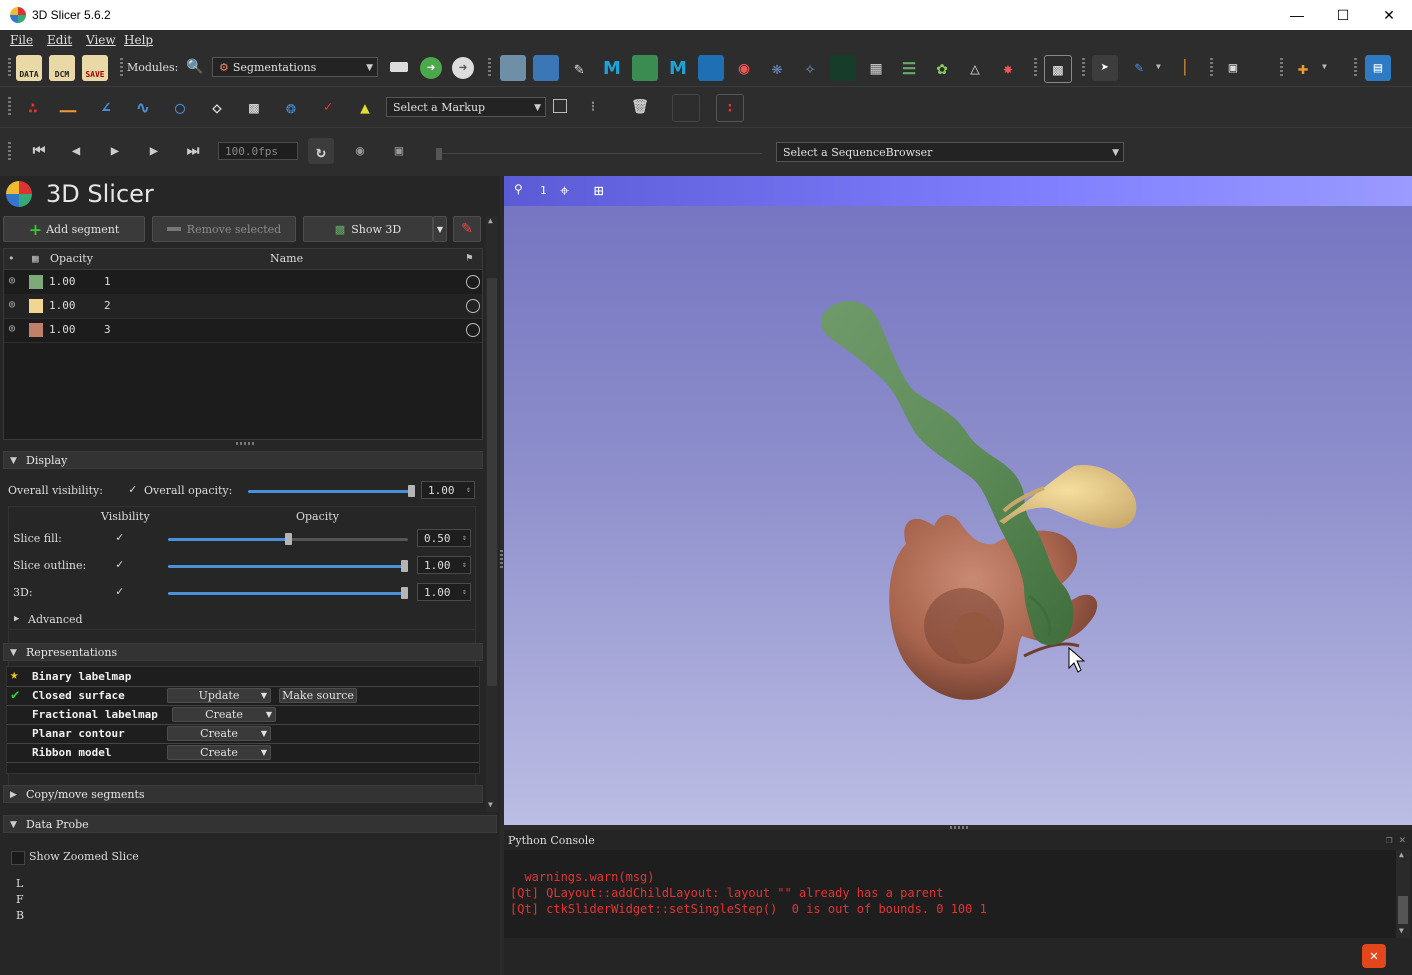 The height and width of the screenshot is (975, 1412). Describe the element at coordinates (39, 151) in the screenshot. I see `first-frame-icon: ⏮` at that location.